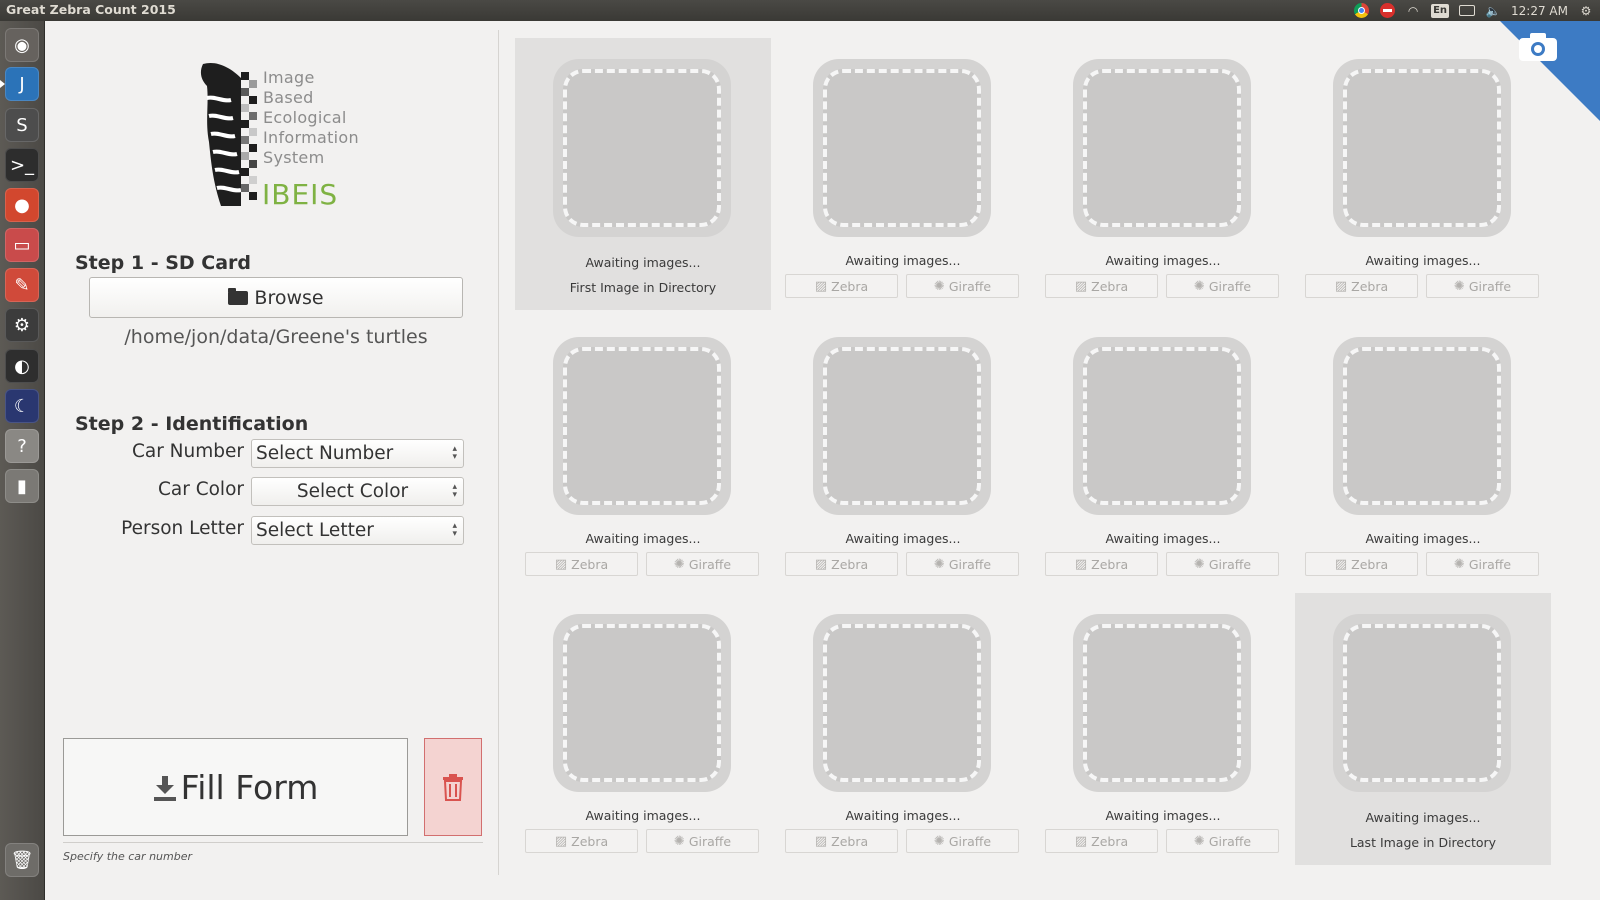 The image size is (1600, 900). I want to click on chrome-tray-icon, so click(1361, 11).